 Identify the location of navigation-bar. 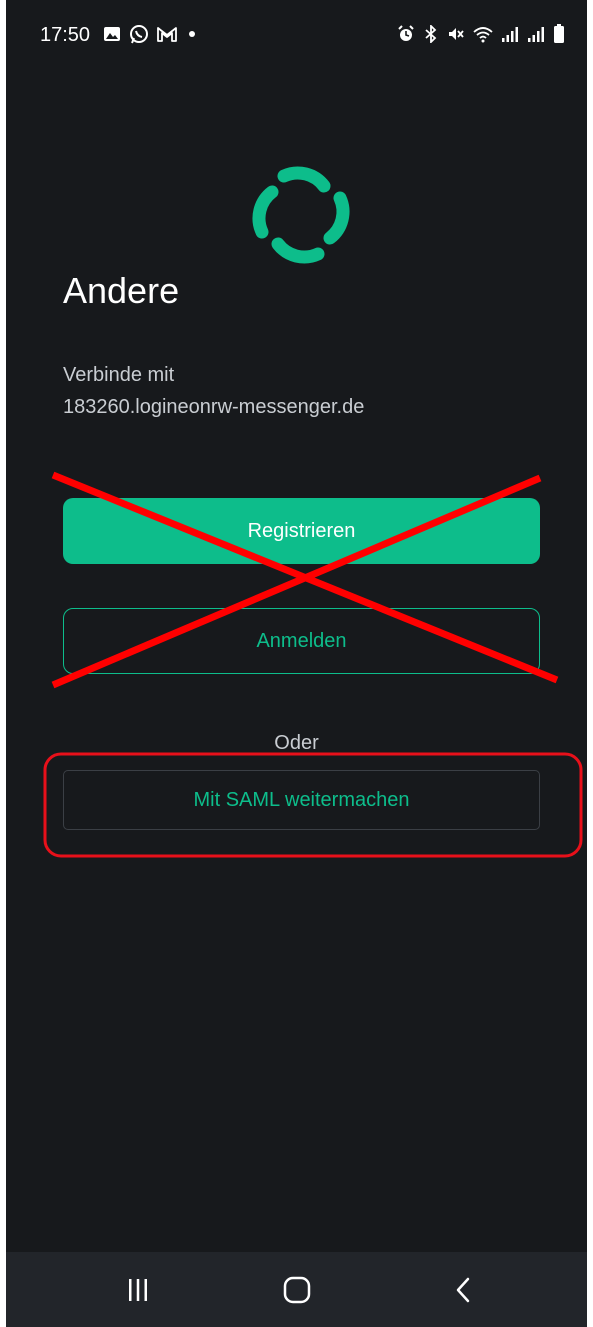
(296, 1289).